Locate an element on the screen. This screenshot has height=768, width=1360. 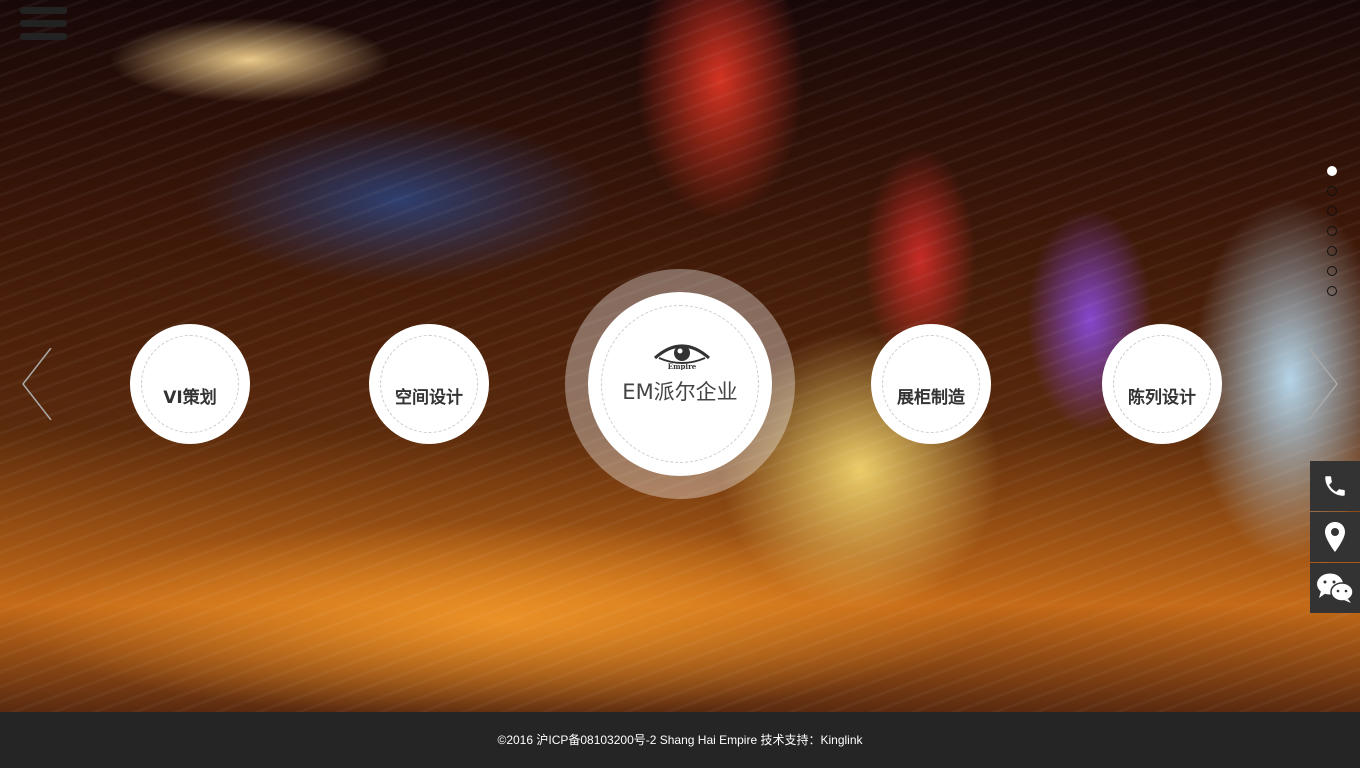
phone-icon is located at coordinates (1335, 486).